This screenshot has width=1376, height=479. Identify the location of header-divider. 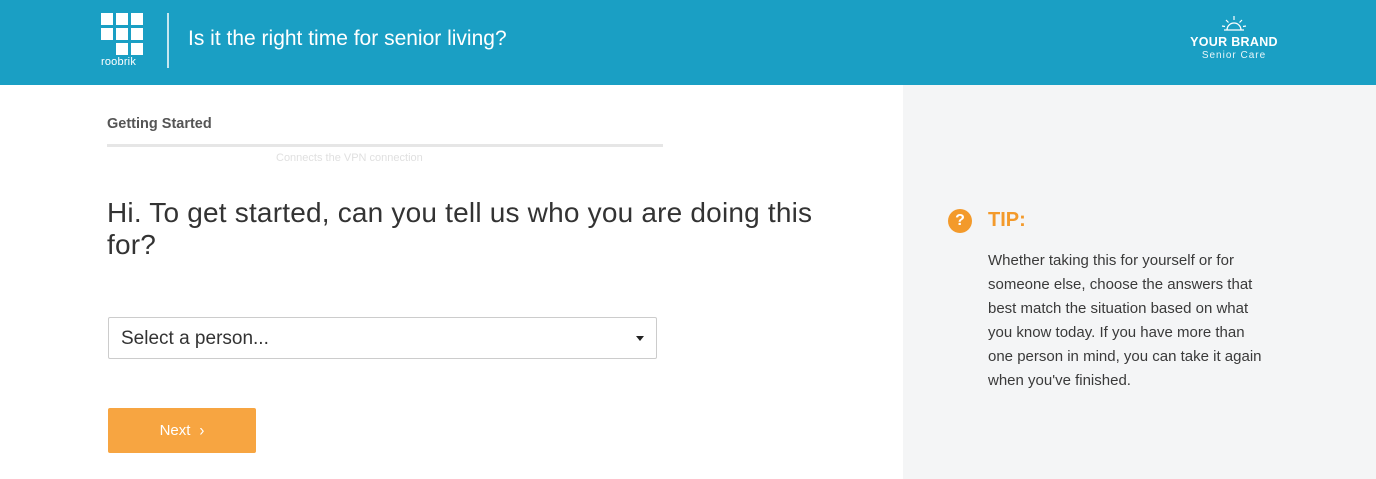
(168, 40).